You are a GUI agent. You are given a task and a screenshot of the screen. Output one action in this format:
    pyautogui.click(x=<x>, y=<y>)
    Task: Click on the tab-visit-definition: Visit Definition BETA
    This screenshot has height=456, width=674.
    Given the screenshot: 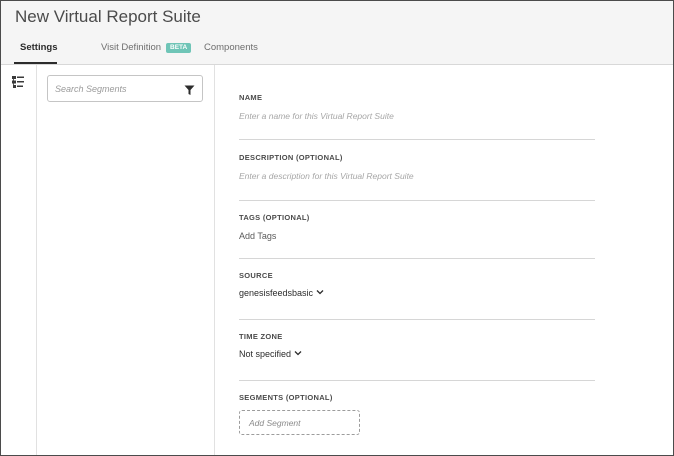 What is the action you would take?
    pyautogui.click(x=146, y=47)
    